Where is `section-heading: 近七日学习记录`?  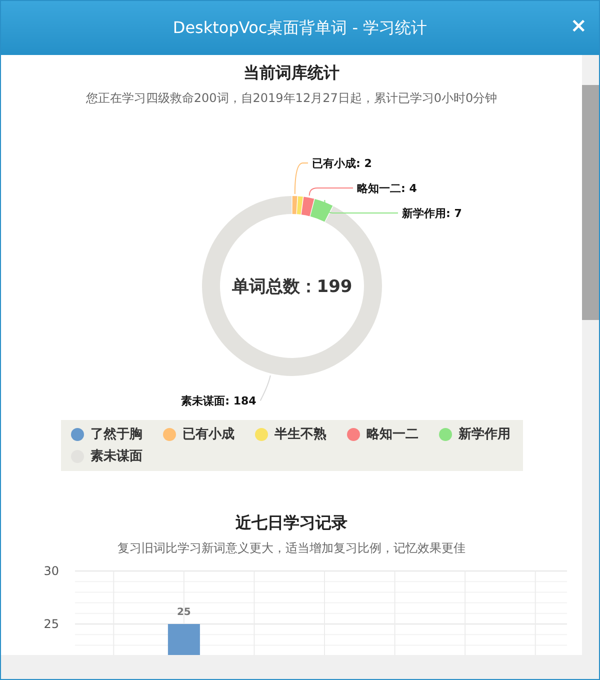
section-heading: 近七日学习记录 is located at coordinates (292, 523).